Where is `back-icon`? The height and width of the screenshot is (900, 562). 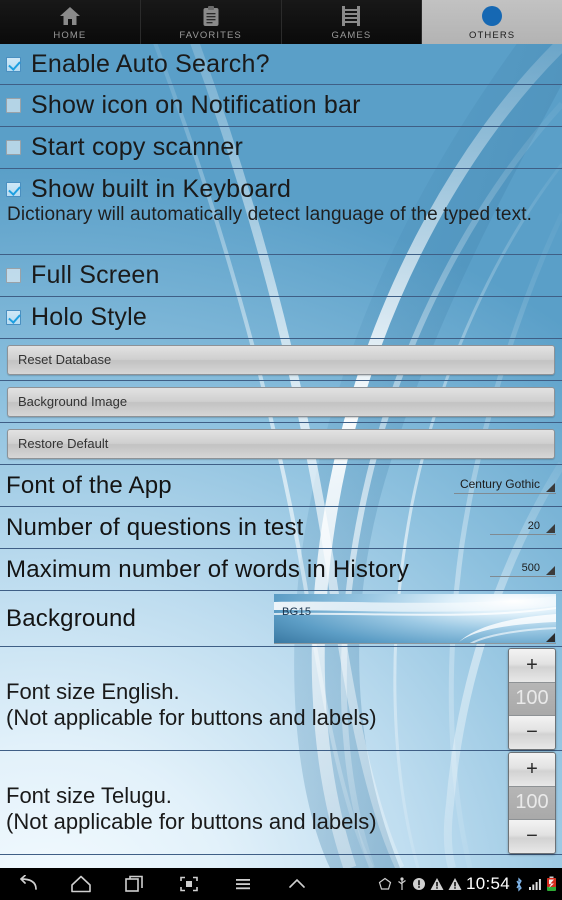
back-icon is located at coordinates (27, 884).